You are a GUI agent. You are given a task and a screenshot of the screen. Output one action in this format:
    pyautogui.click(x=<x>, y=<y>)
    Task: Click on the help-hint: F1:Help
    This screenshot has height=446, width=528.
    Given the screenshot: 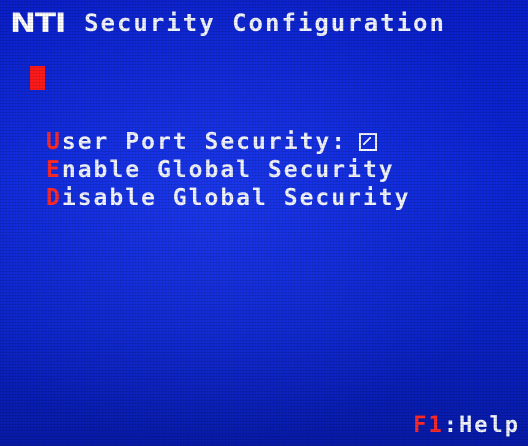 What is the action you would take?
    pyautogui.click(x=466, y=425)
    